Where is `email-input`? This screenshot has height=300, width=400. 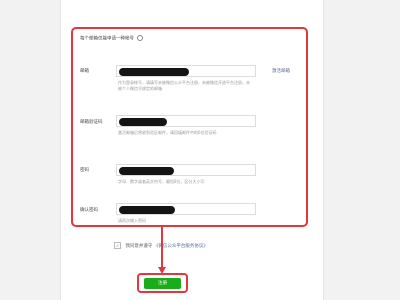 email-input is located at coordinates (186, 71).